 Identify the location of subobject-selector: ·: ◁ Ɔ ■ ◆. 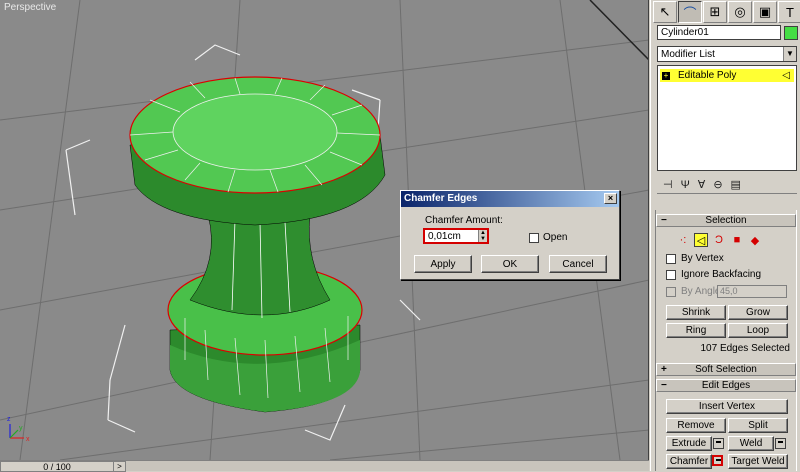
(719, 240).